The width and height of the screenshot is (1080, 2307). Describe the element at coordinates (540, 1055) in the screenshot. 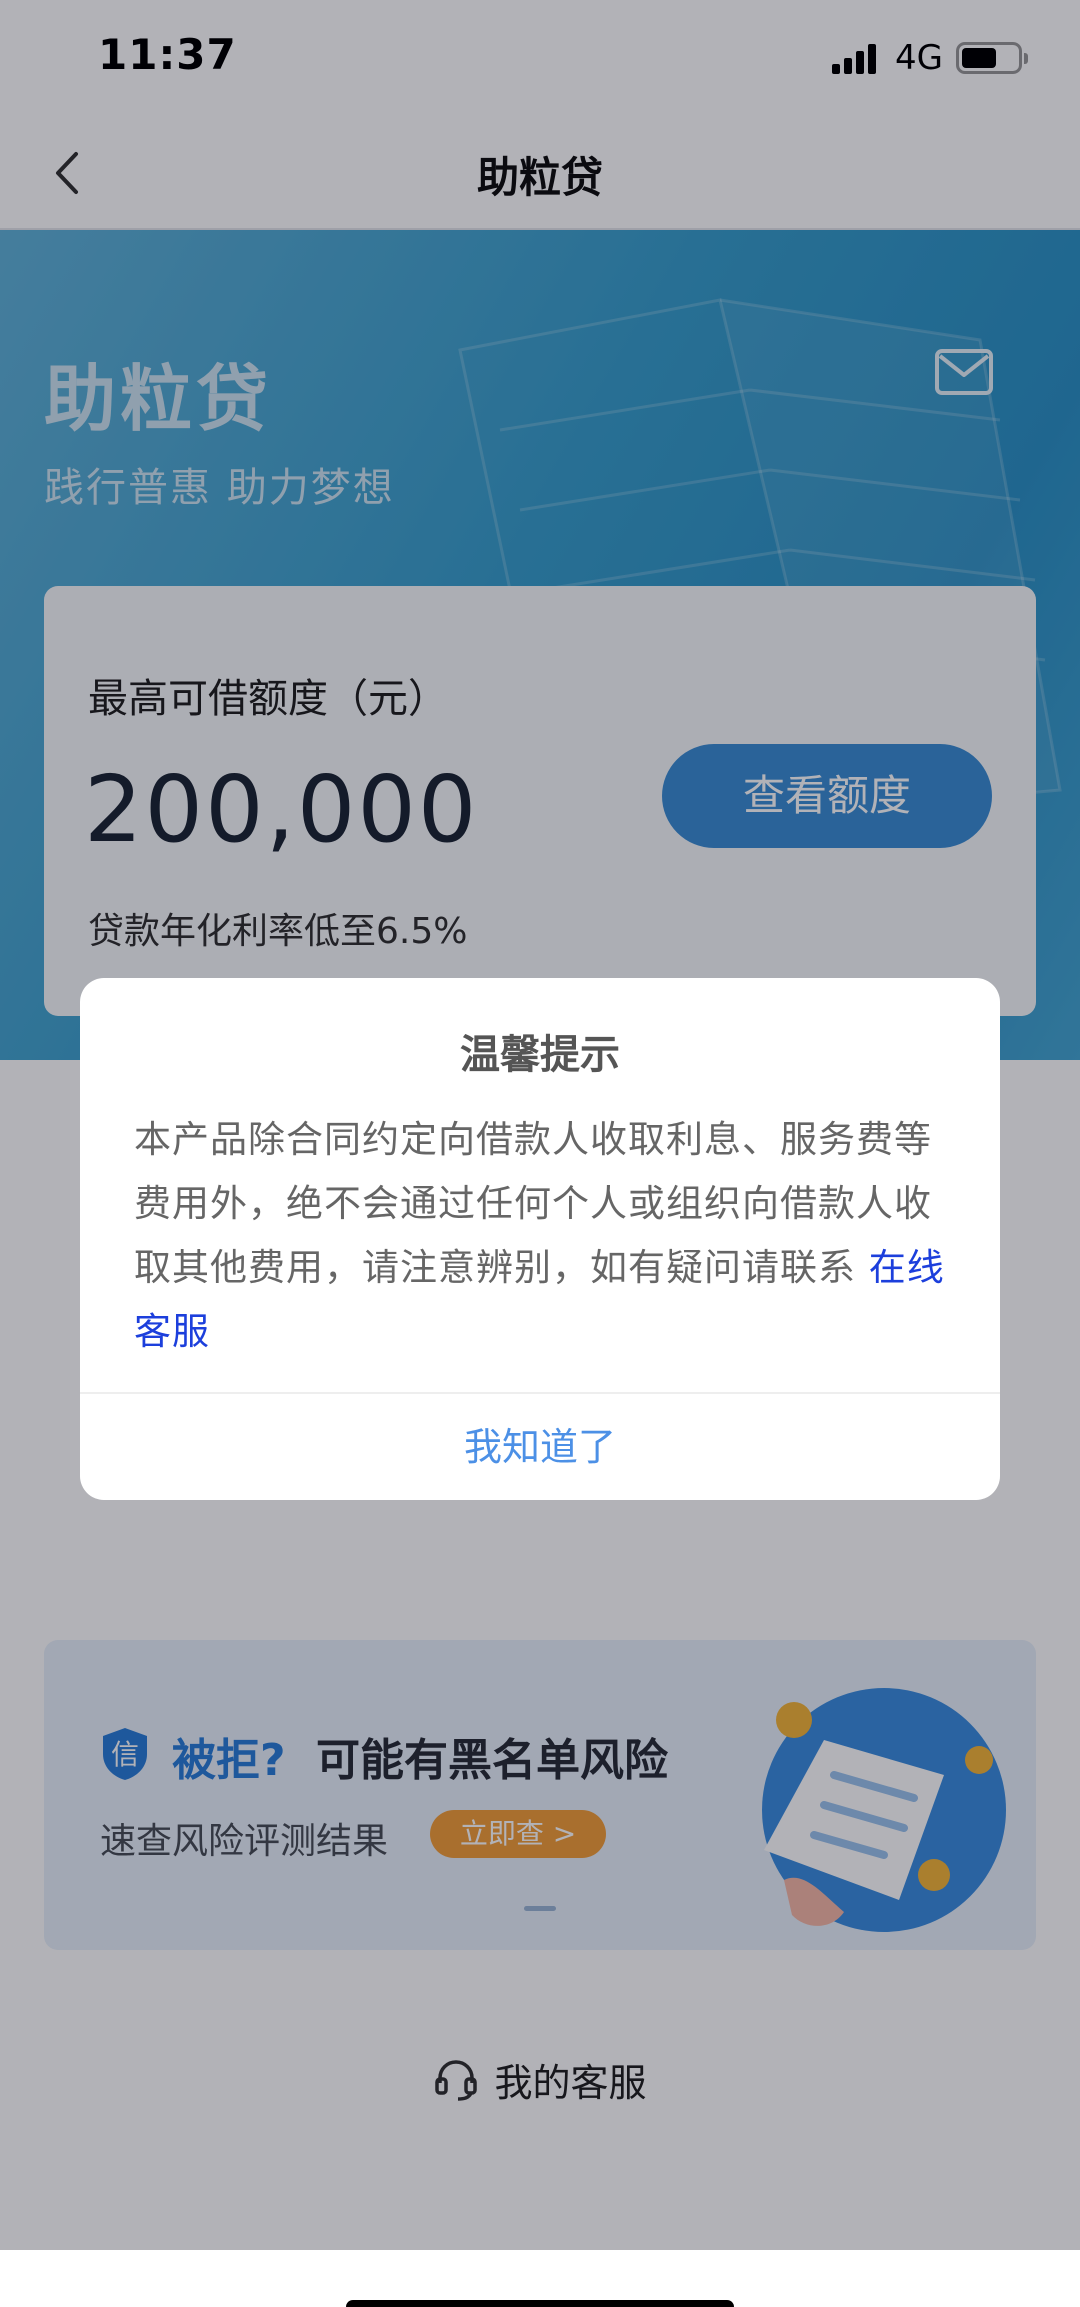

I see `dialog-title: 温馨提示` at that location.